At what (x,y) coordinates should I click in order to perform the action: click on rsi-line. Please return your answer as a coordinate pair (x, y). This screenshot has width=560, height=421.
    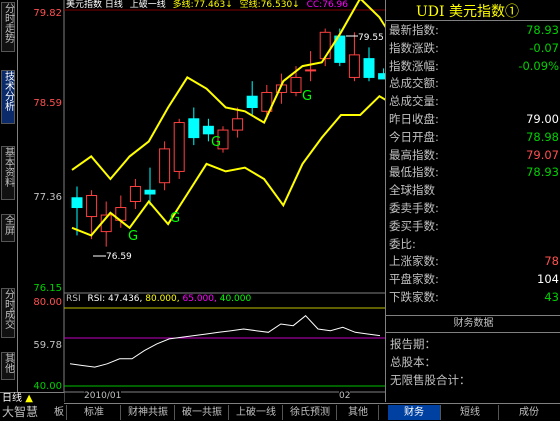
    Looking at the image, I should click on (225, 341).